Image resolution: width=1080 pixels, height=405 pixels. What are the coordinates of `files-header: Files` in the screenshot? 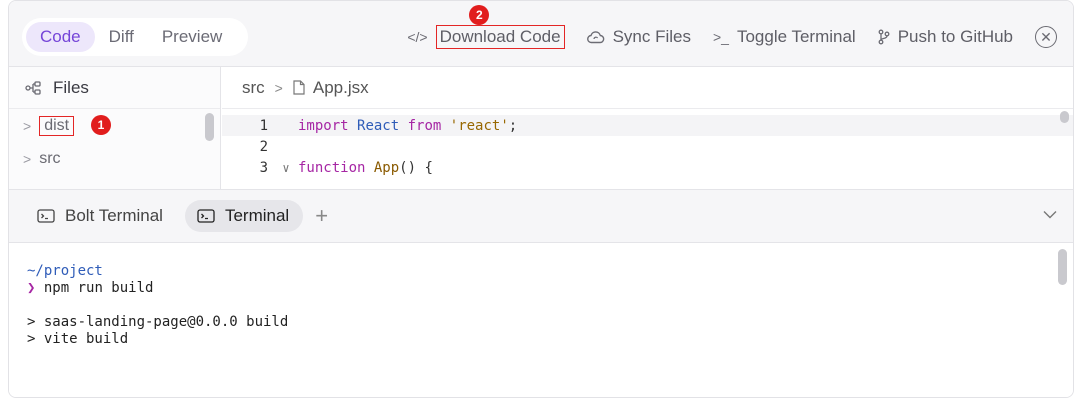 It's located at (114, 88).